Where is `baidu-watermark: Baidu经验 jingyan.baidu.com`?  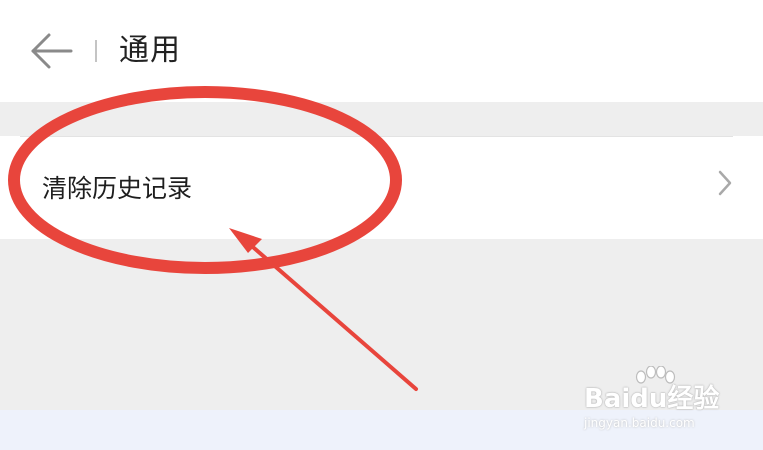 baidu-watermark: Baidu经验 jingyan.baidu.com is located at coordinates (659, 399).